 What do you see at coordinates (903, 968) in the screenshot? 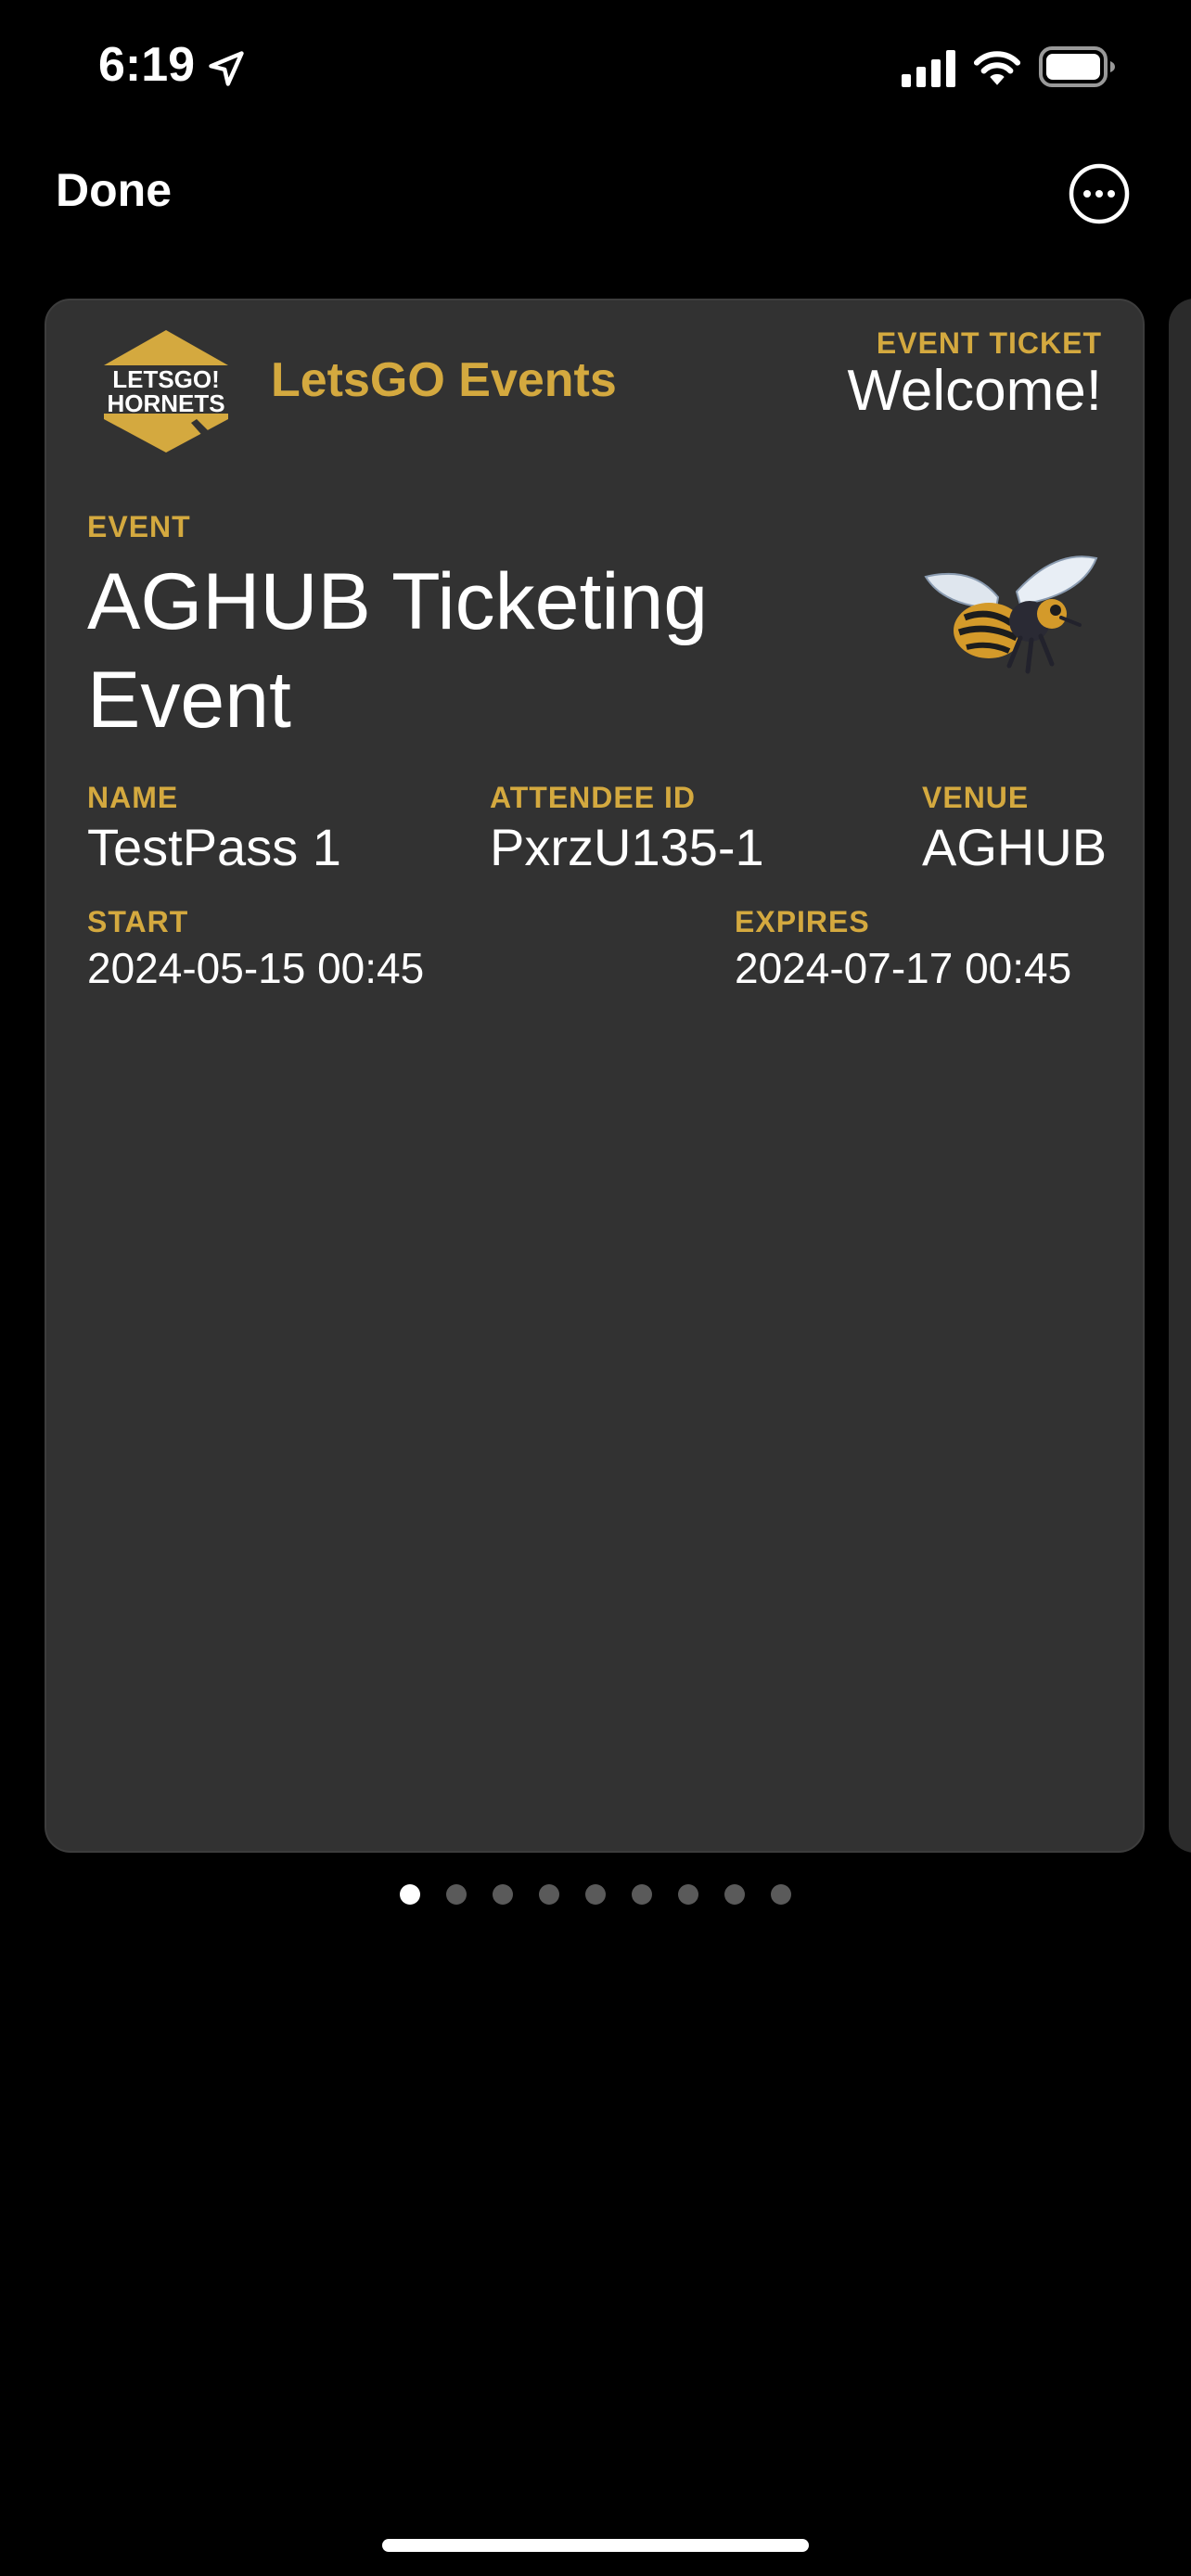
I see `expires-value: 2024-07-17 00:45` at bounding box center [903, 968].